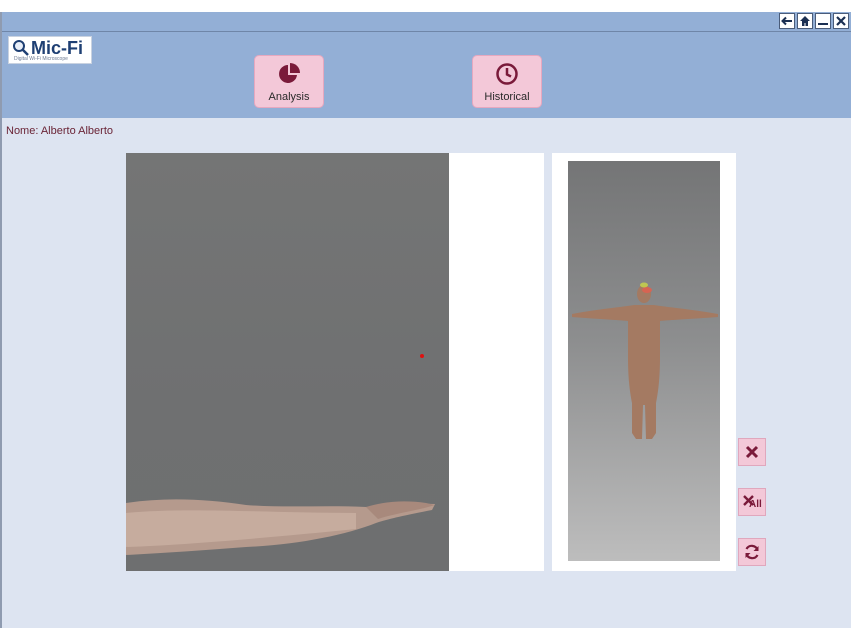 This screenshot has height=640, width=853. I want to click on pie-chart-icon, so click(289, 73).